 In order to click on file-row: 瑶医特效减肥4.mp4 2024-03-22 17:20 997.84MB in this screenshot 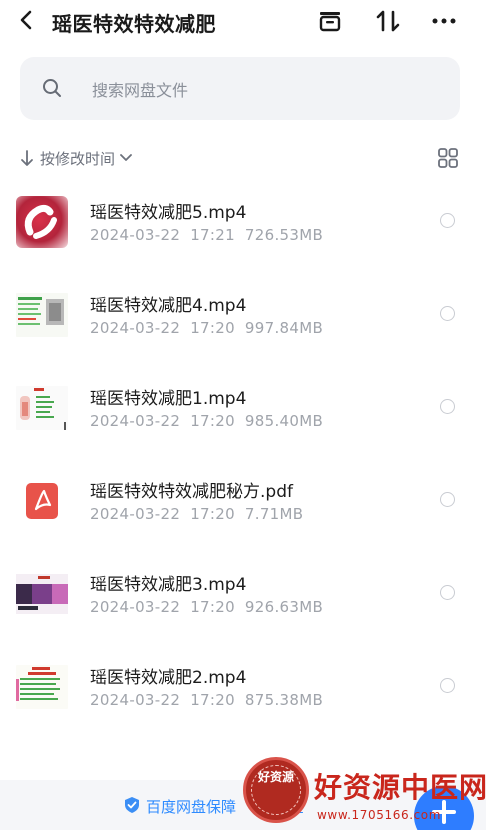, I will do `click(243, 333)`.